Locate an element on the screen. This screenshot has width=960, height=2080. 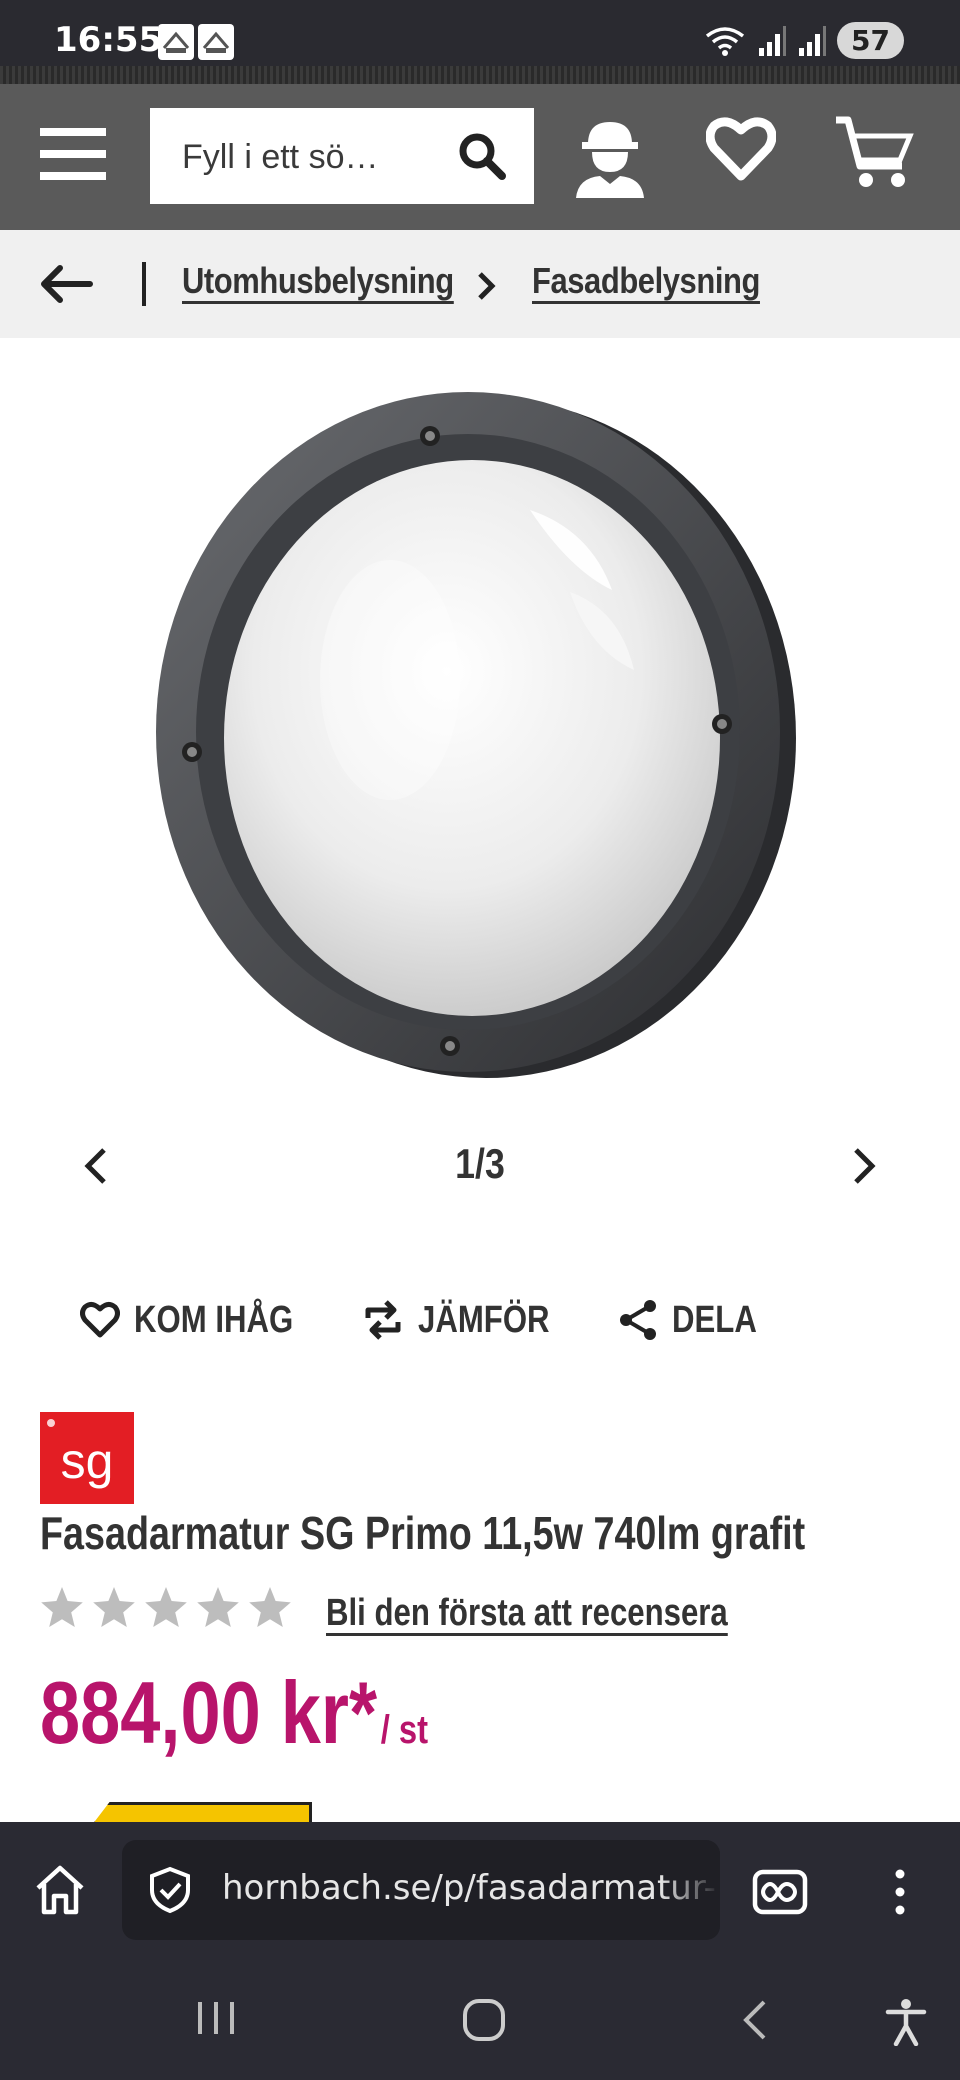
search-input is located at coordinates (307, 157).